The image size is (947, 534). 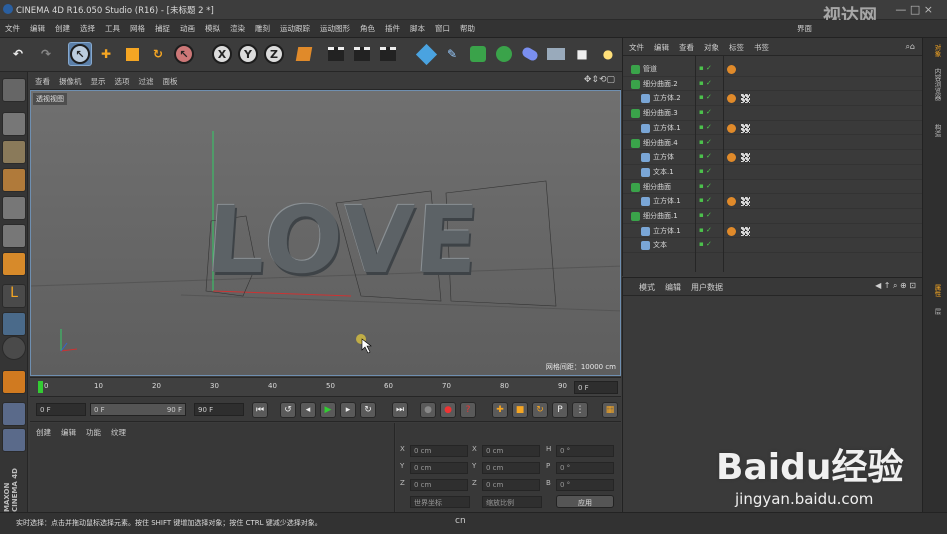 I want to click on live-select-icon: ↖, so click(x=184, y=54).